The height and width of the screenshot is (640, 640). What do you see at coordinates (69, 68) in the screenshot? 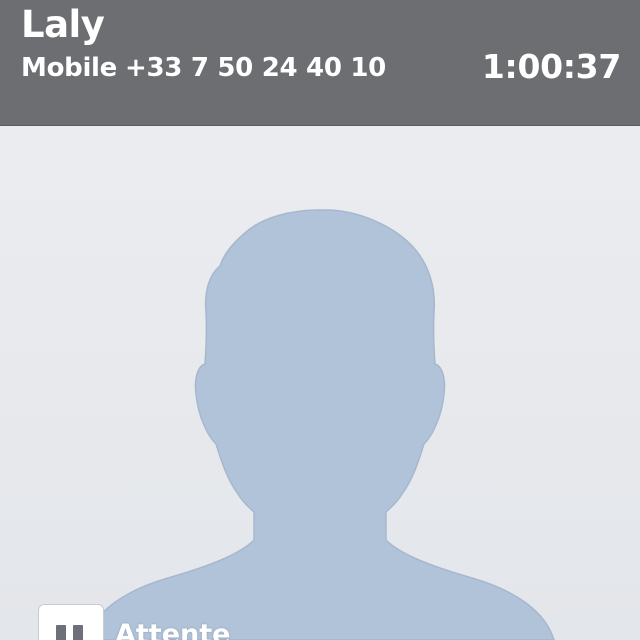
I see `number-type-label: Mobile` at bounding box center [69, 68].